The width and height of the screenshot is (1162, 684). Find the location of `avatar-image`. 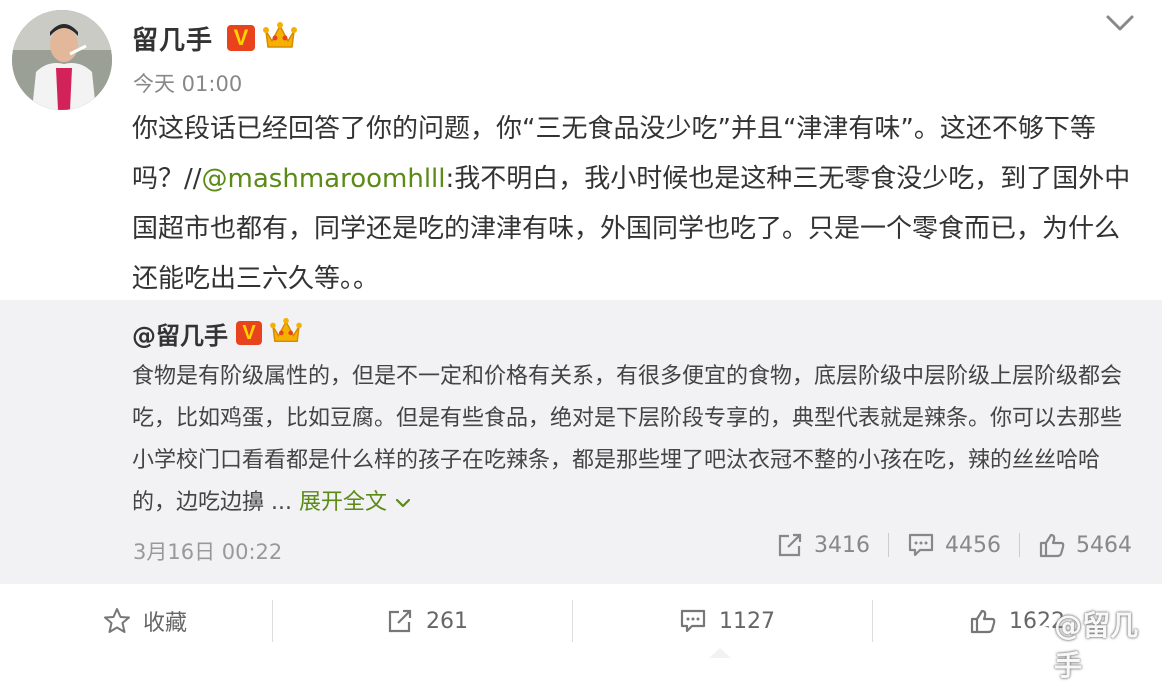

avatar-image is located at coordinates (62, 60).